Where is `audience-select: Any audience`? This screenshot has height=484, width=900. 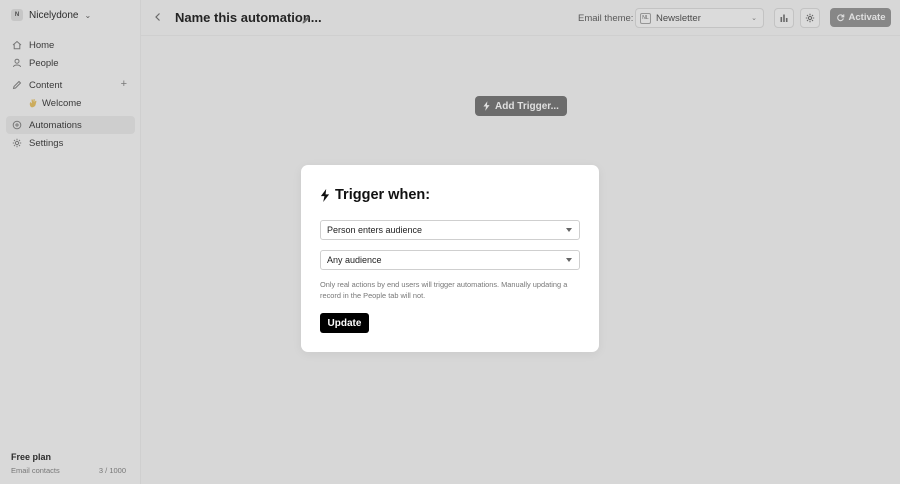 audience-select: Any audience is located at coordinates (450, 260).